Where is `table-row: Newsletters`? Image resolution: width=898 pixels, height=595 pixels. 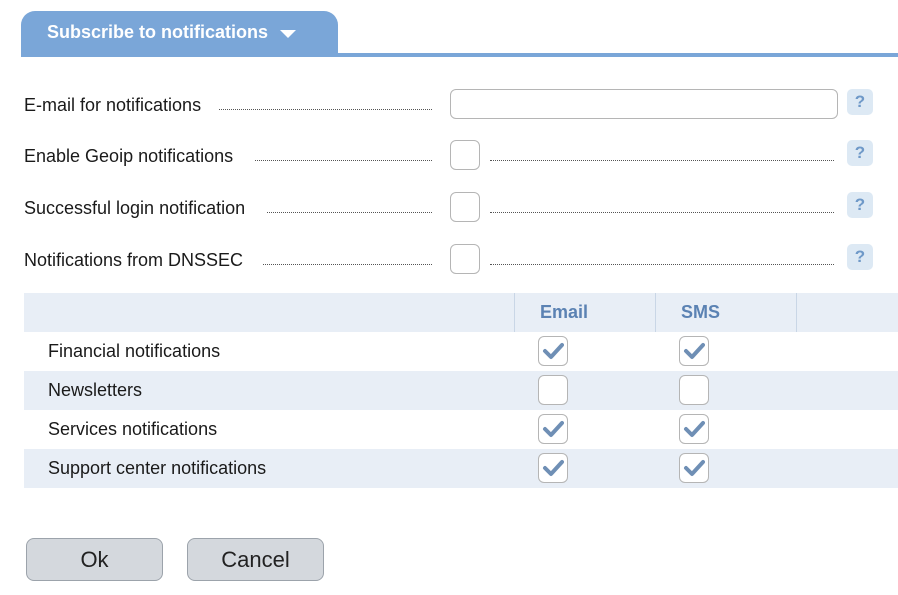 table-row: Newsletters is located at coordinates (461, 390).